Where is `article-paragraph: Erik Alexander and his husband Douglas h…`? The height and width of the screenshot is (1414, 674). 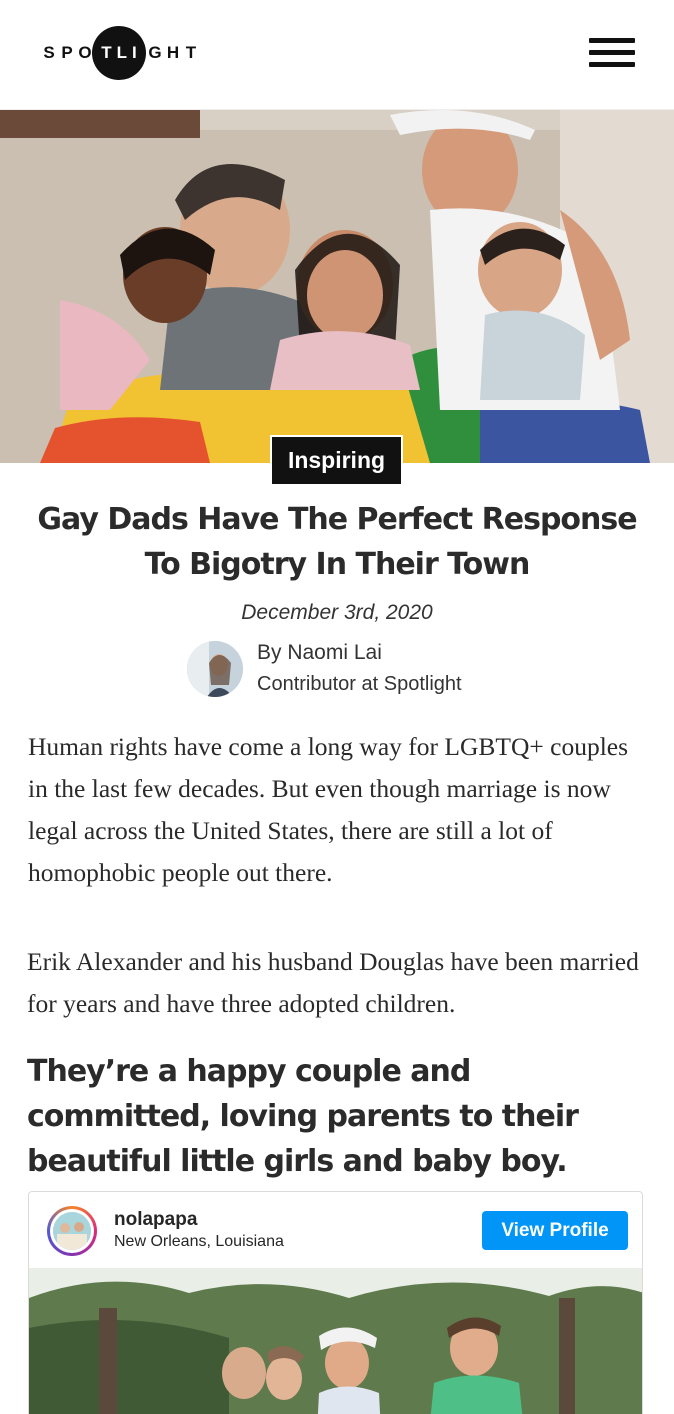
article-paragraph: Erik Alexander and his husband Douglas h… is located at coordinates (333, 982).